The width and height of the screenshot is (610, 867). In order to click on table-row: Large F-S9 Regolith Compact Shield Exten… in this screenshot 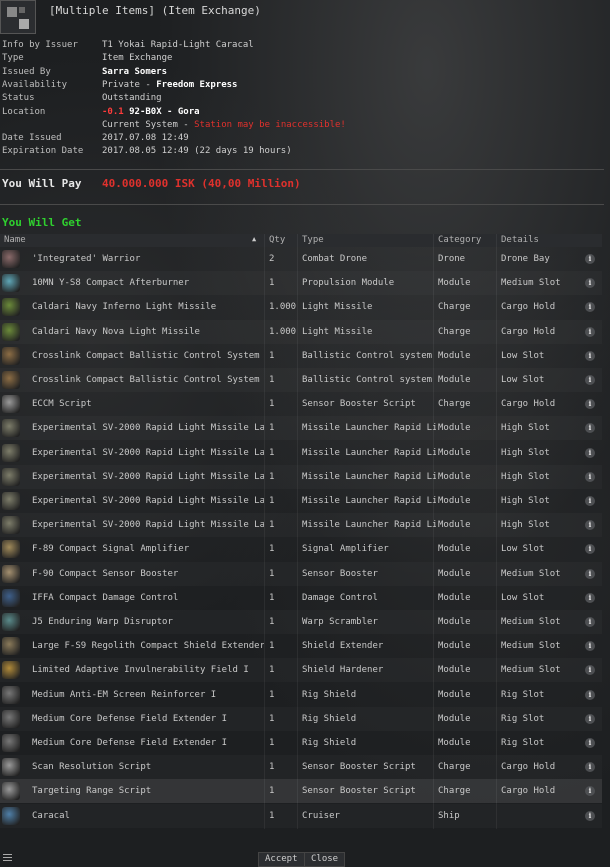, I will do `click(301, 646)`.